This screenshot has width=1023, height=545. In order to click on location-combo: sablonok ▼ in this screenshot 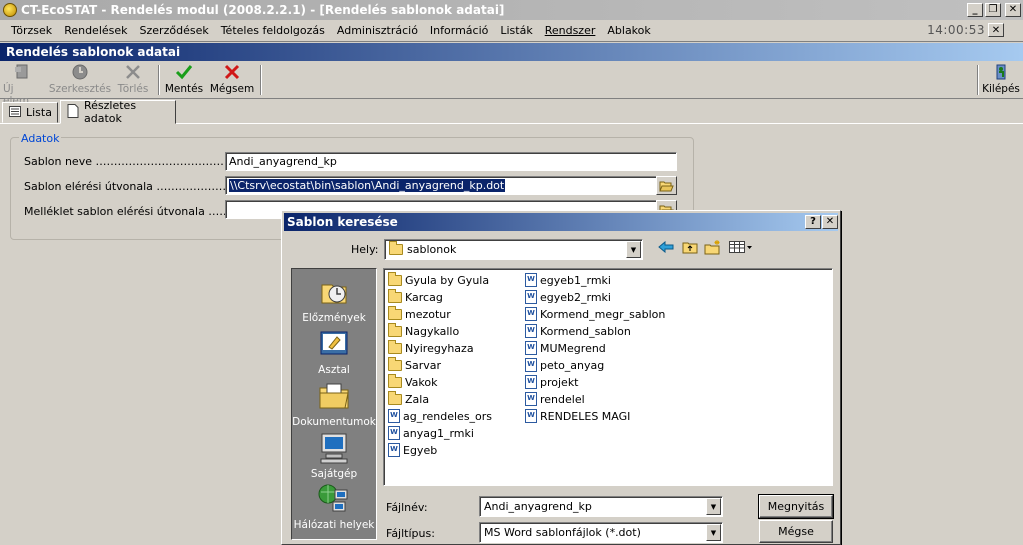, I will do `click(513, 249)`.